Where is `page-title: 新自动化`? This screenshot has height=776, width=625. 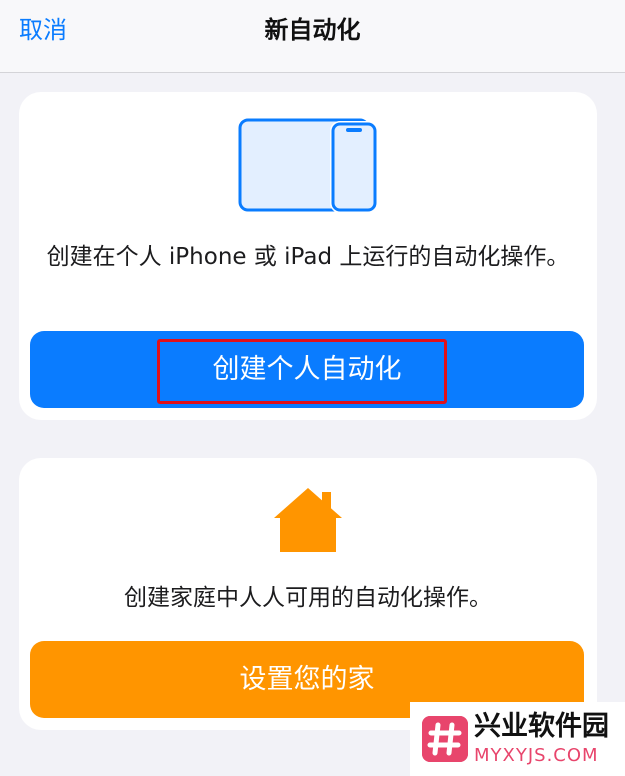 page-title: 新自动化 is located at coordinates (312, 30).